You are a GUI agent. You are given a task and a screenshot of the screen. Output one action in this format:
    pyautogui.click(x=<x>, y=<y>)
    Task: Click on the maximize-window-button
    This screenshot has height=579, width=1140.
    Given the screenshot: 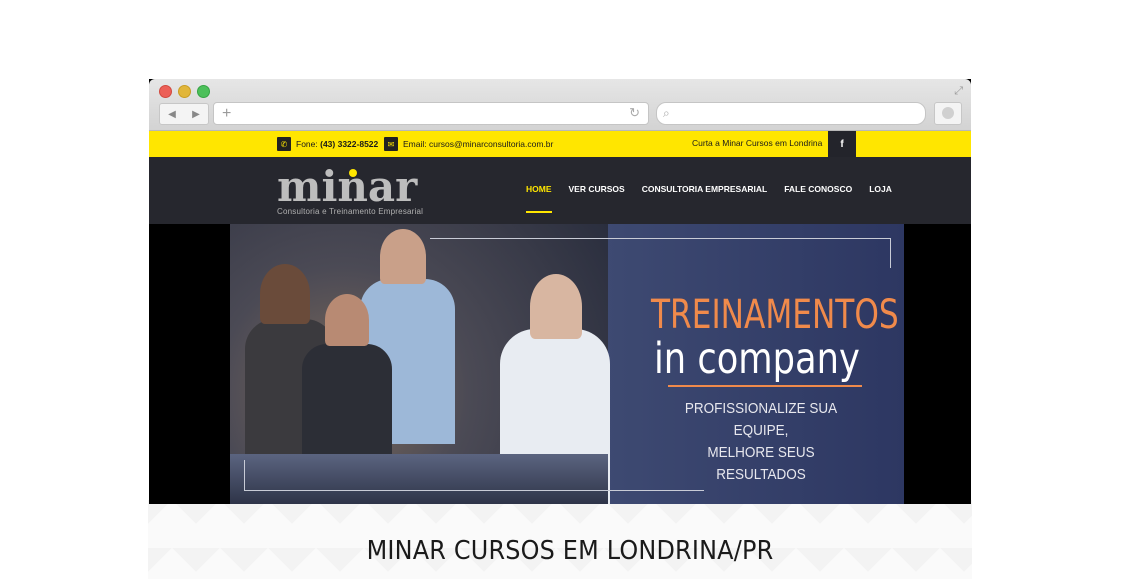 What is the action you would take?
    pyautogui.click(x=203, y=91)
    